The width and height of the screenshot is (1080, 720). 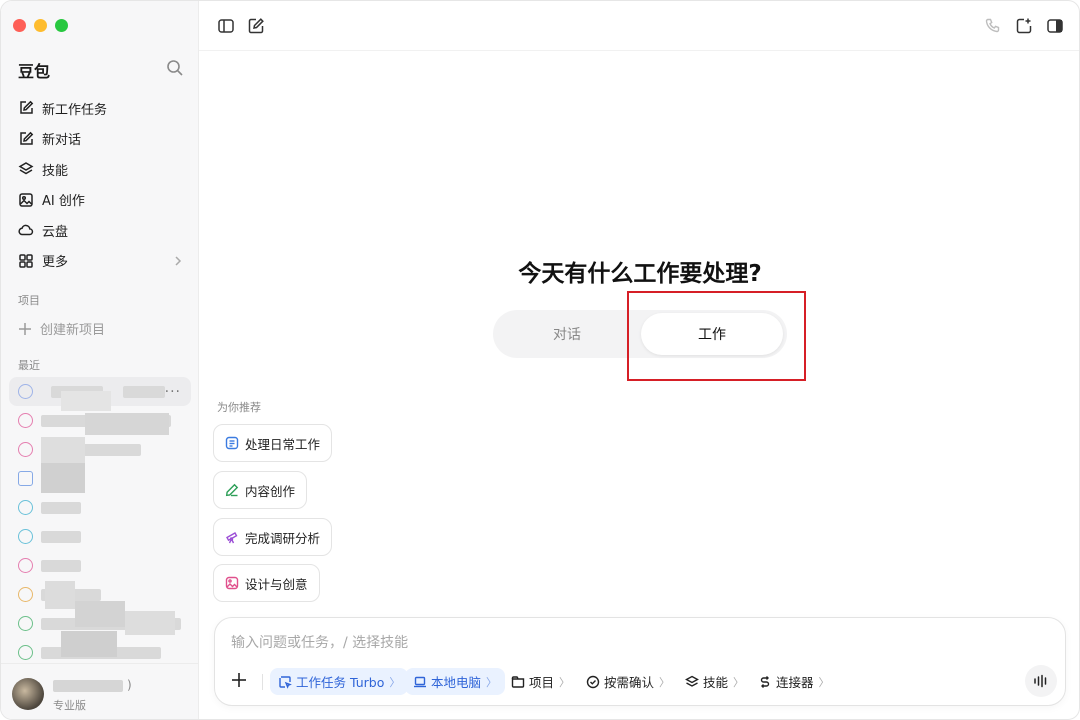 What do you see at coordinates (593, 681) in the screenshot?
I see `check-circle-icon` at bounding box center [593, 681].